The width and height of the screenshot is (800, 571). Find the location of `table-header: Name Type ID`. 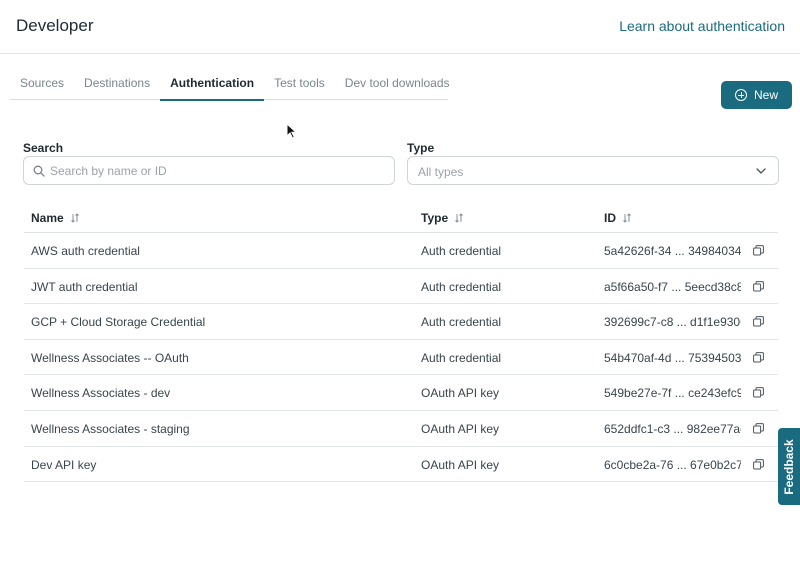

table-header: Name Type ID is located at coordinates (401, 217).